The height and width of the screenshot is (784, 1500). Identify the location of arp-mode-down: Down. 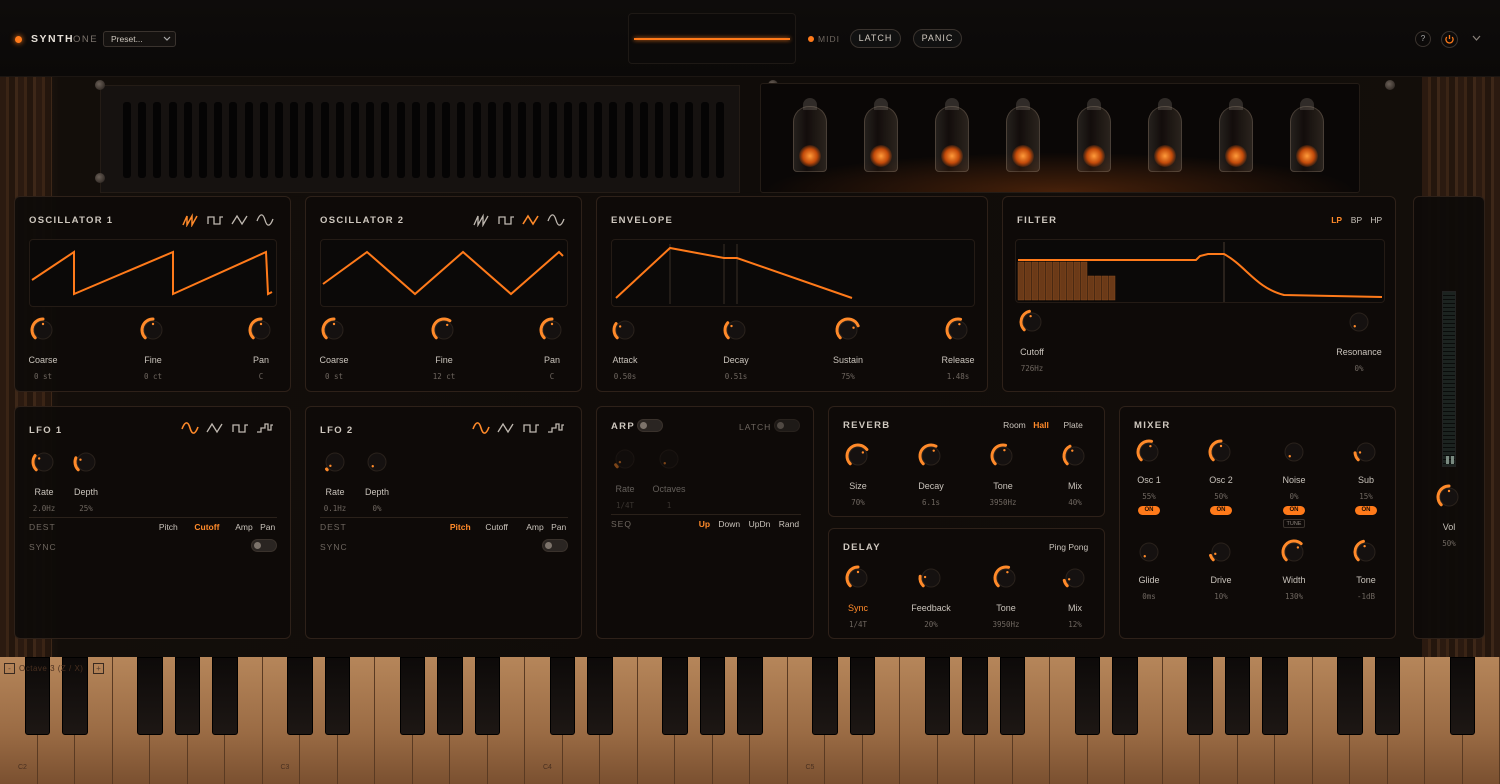
(729, 524).